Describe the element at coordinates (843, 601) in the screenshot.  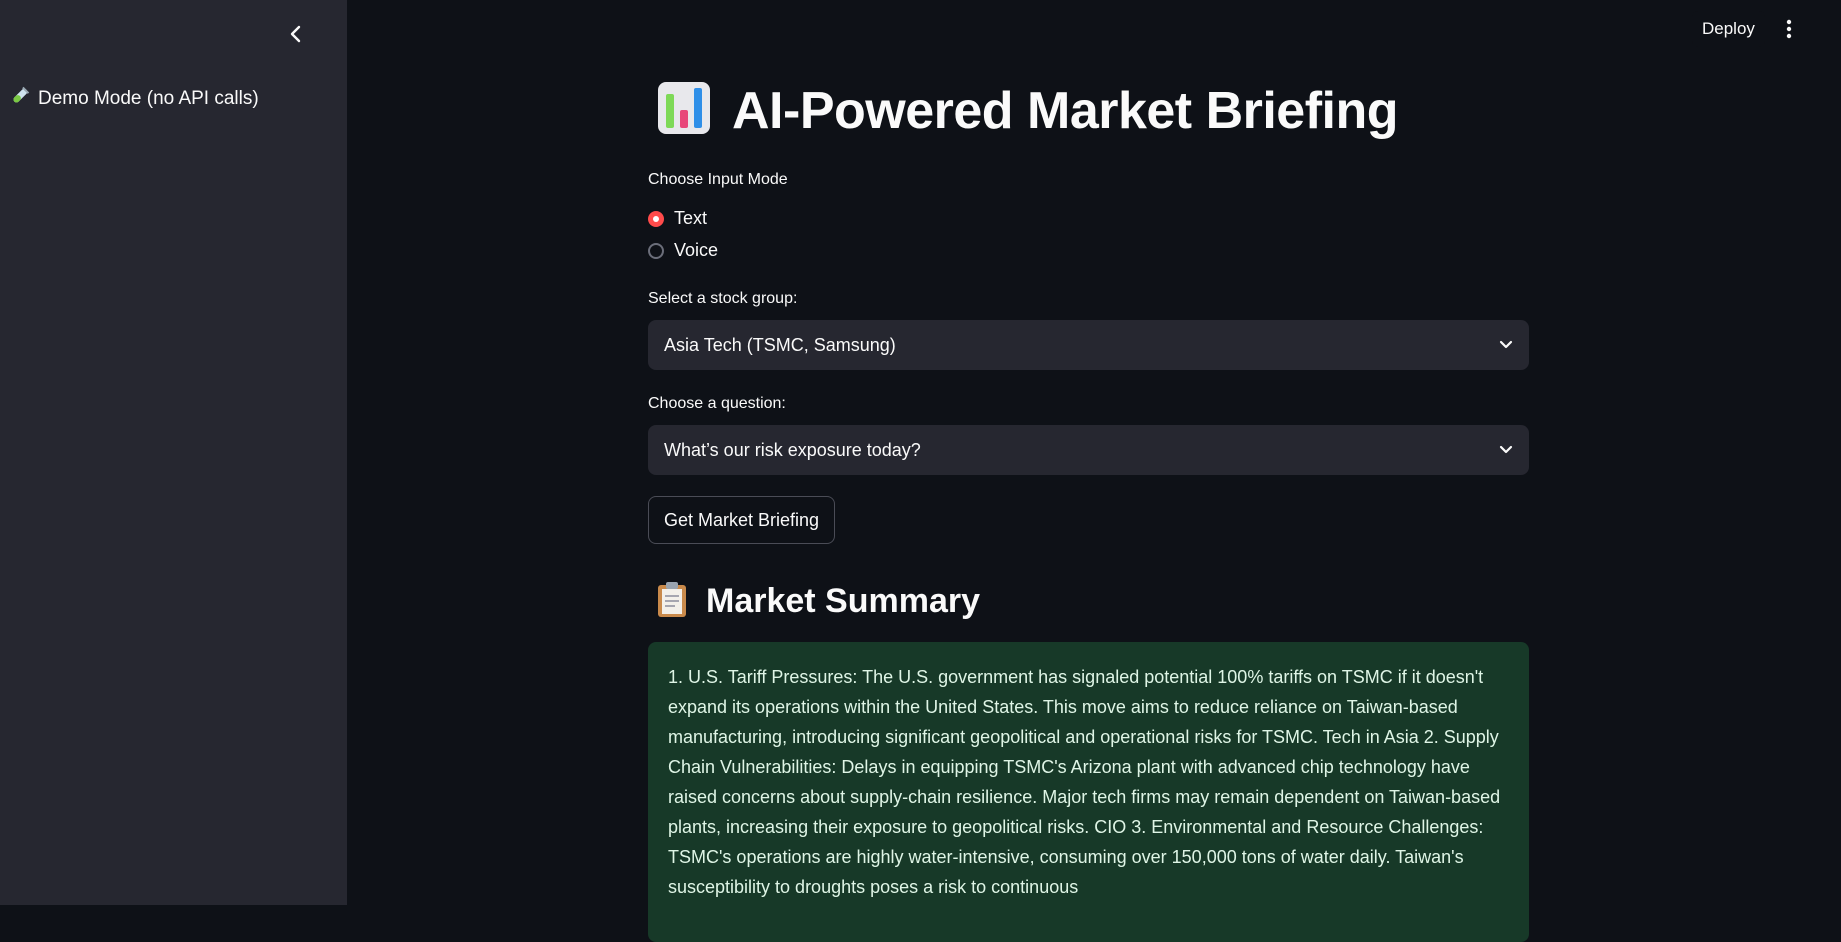
I see `market-summary-heading: Market Summary` at that location.